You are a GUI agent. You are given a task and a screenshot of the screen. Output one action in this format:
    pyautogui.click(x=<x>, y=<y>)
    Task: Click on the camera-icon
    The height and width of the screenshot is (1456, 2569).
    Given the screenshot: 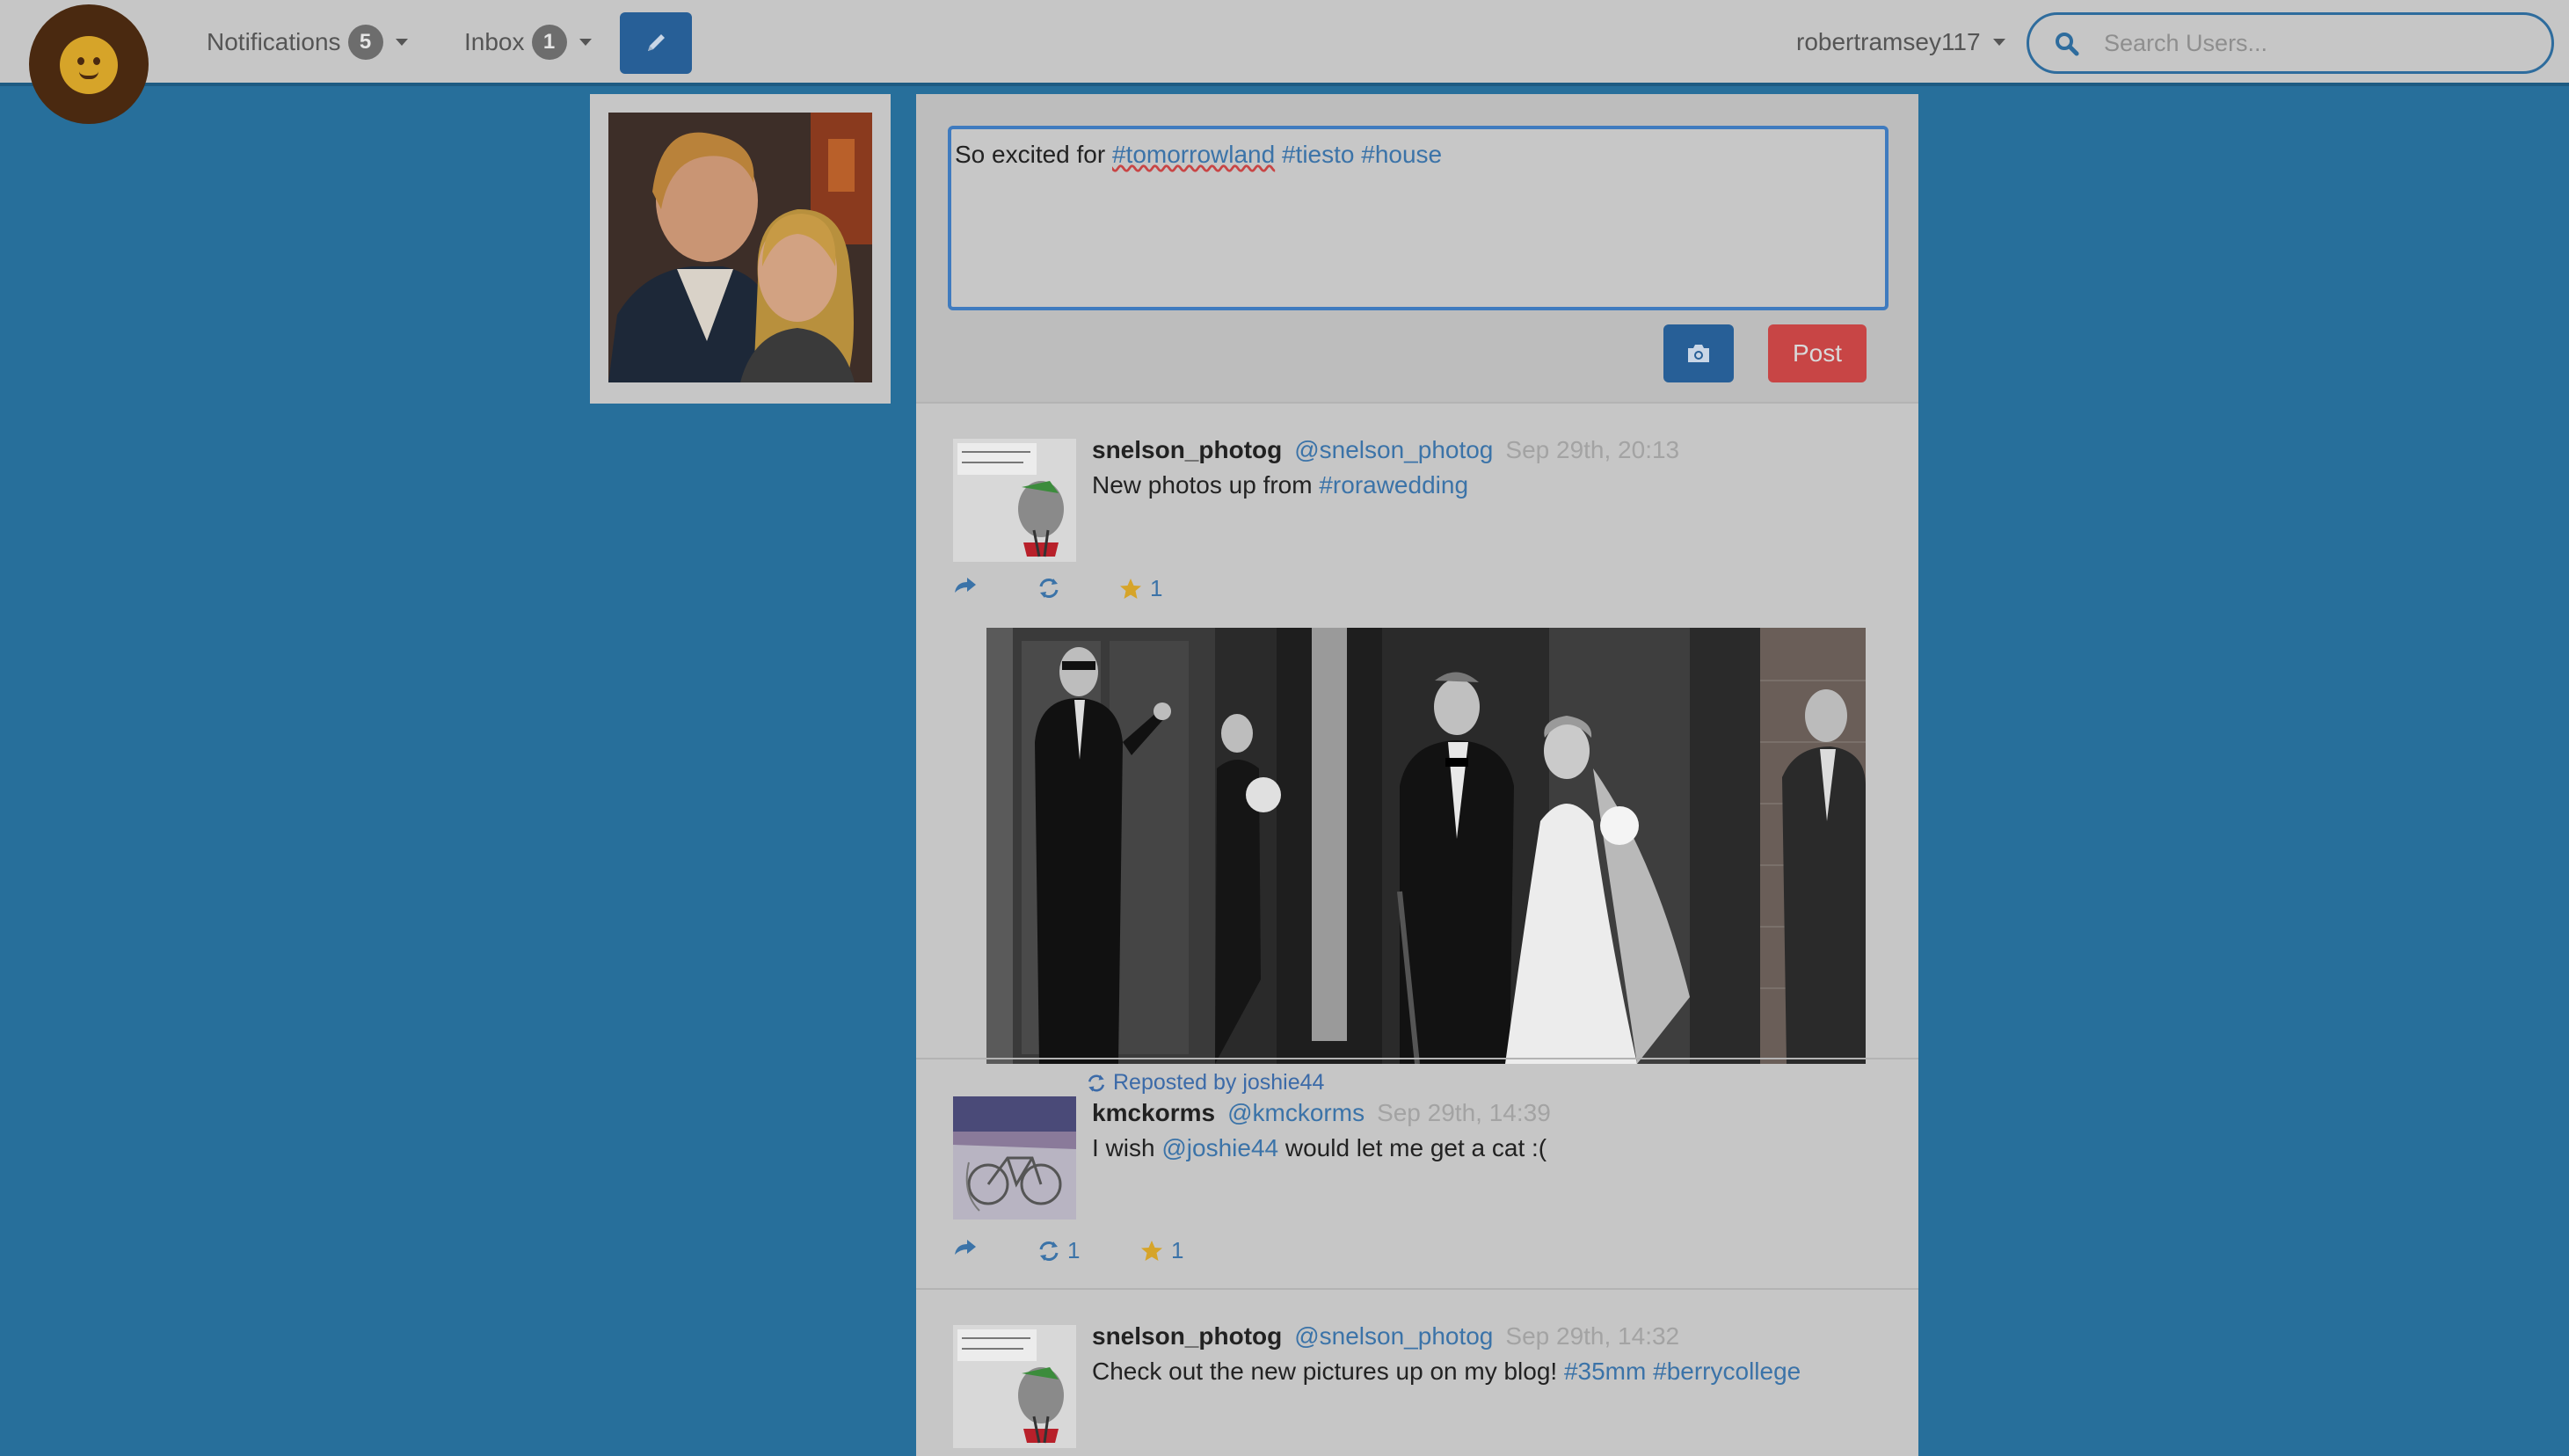 What is the action you would take?
    pyautogui.click(x=1699, y=353)
    